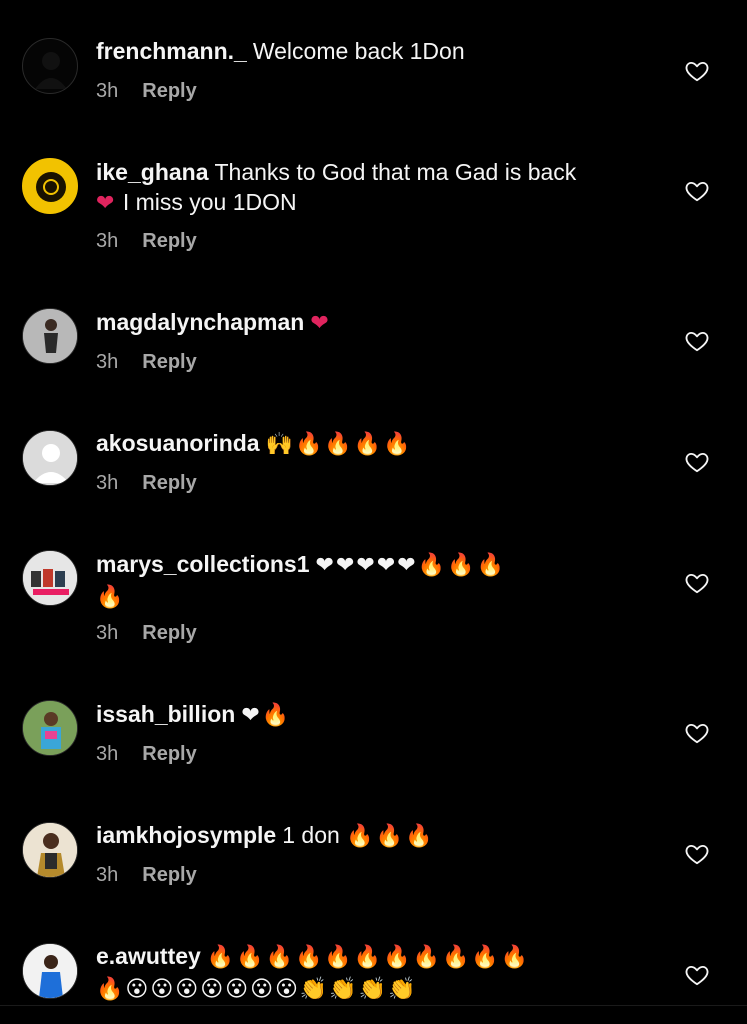 This screenshot has width=747, height=1024. Describe the element at coordinates (376, 715) in the screenshot. I see `comment-text: issah_billion ❤🔥` at that location.